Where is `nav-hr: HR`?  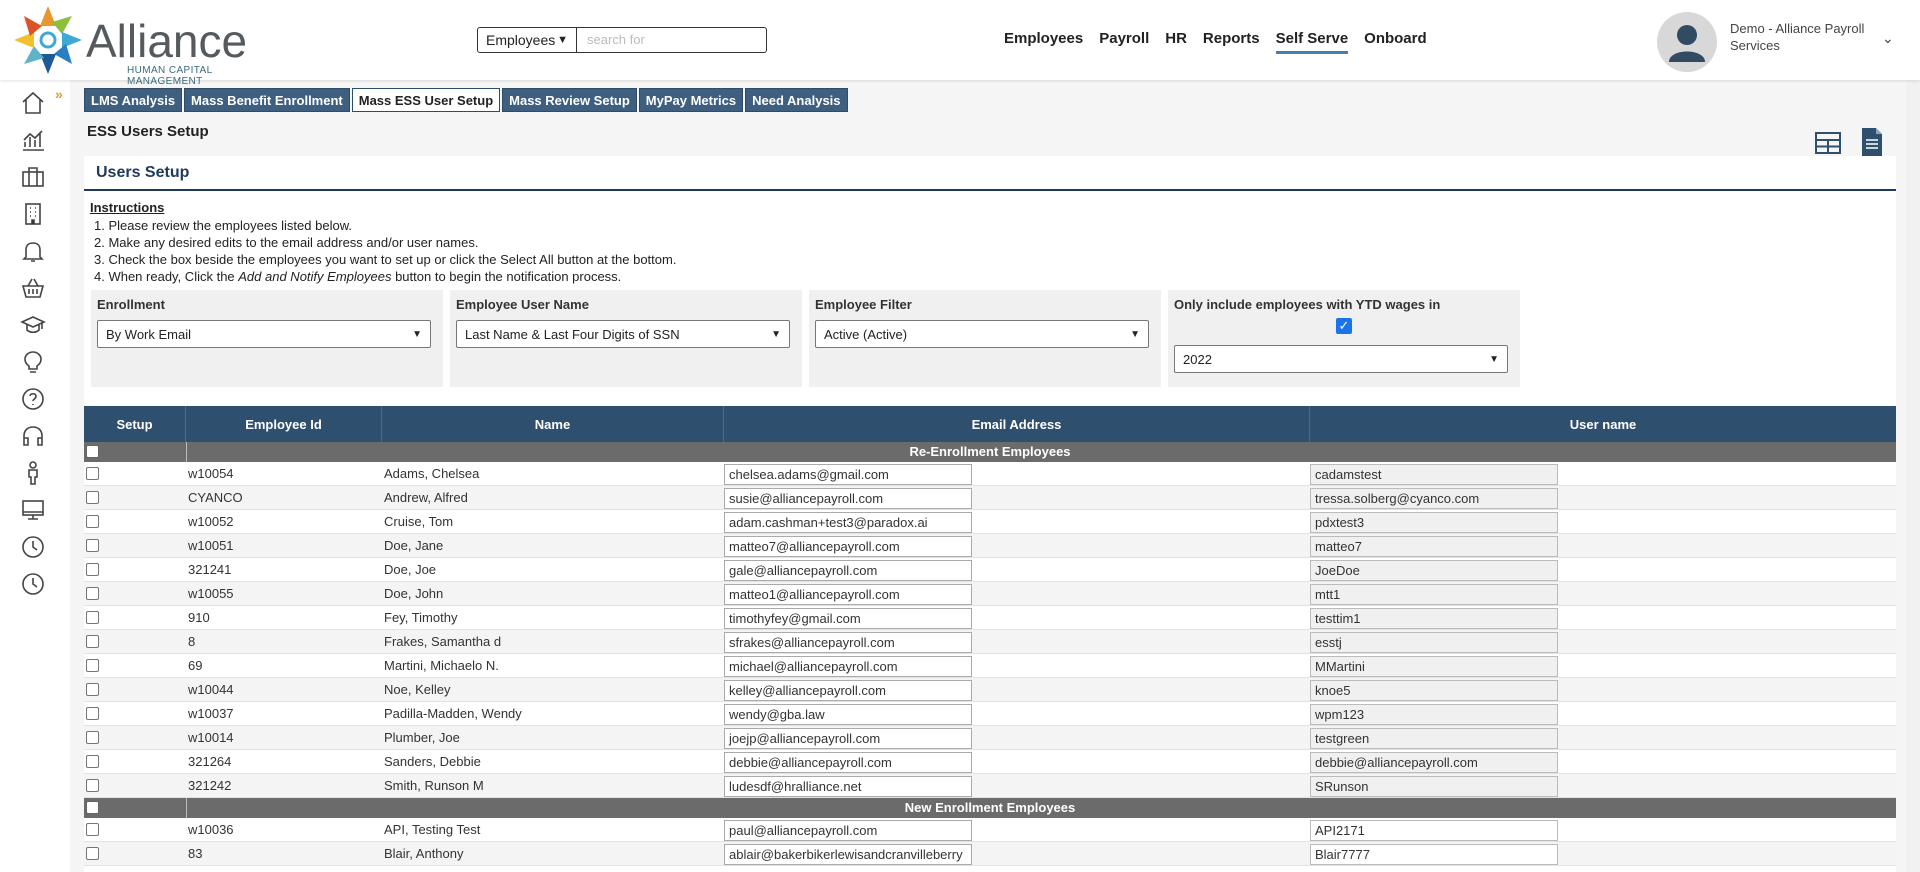 nav-hr: HR is located at coordinates (1176, 42).